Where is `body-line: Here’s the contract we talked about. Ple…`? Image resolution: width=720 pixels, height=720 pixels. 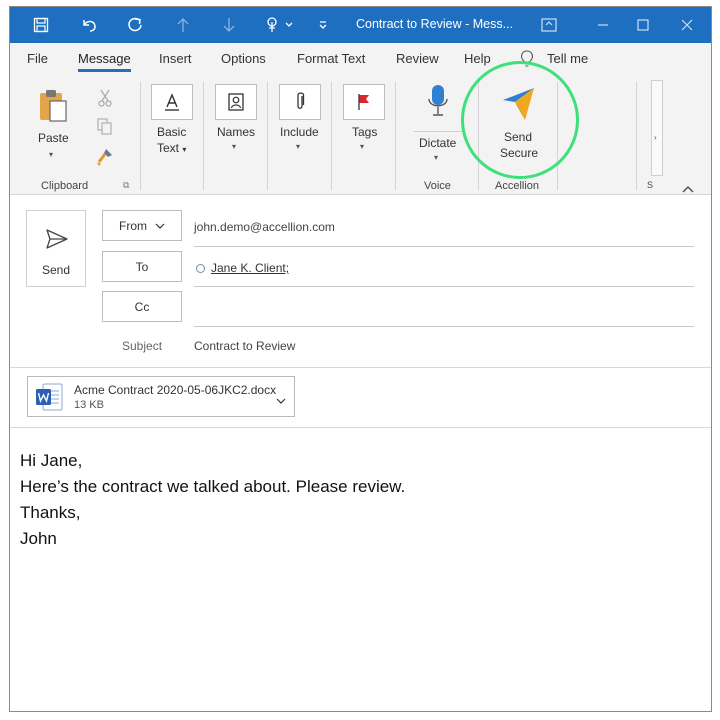 body-line: Here’s the contract we talked about. Ple… is located at coordinates (213, 486).